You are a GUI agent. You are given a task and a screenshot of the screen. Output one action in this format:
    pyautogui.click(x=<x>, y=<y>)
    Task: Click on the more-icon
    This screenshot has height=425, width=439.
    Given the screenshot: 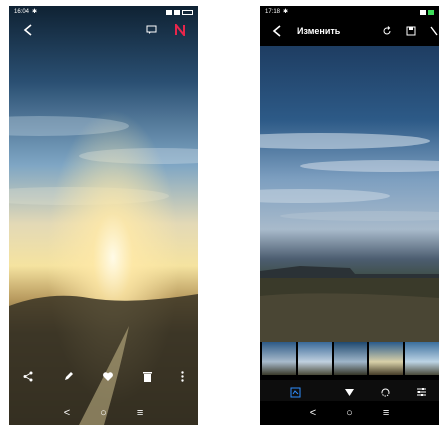 What is the action you would take?
    pyautogui.click(x=434, y=31)
    